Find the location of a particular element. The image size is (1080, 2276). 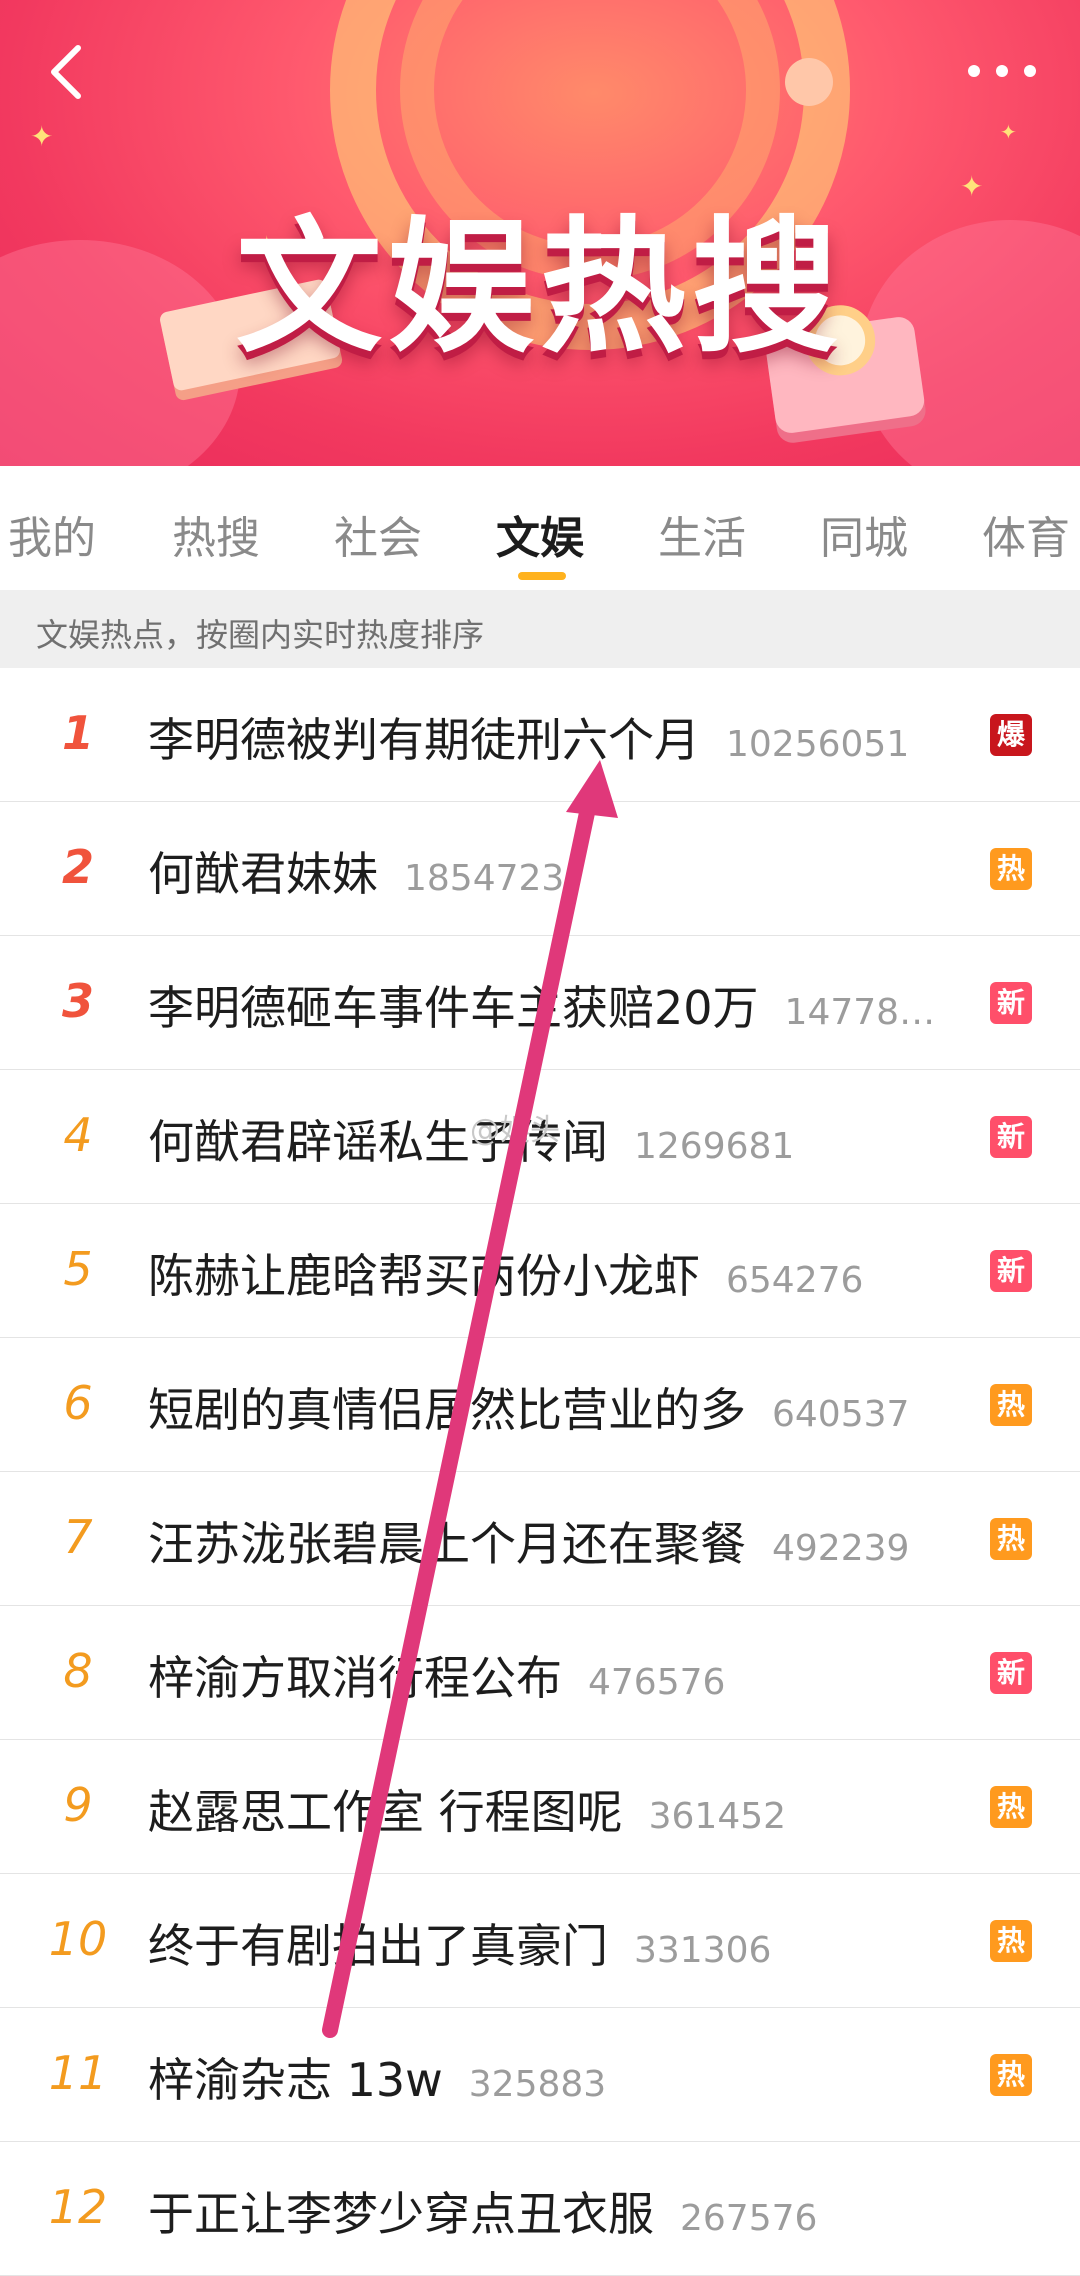

list-item: 2 何猷君妹妹 1854723 热 is located at coordinates (540, 869).